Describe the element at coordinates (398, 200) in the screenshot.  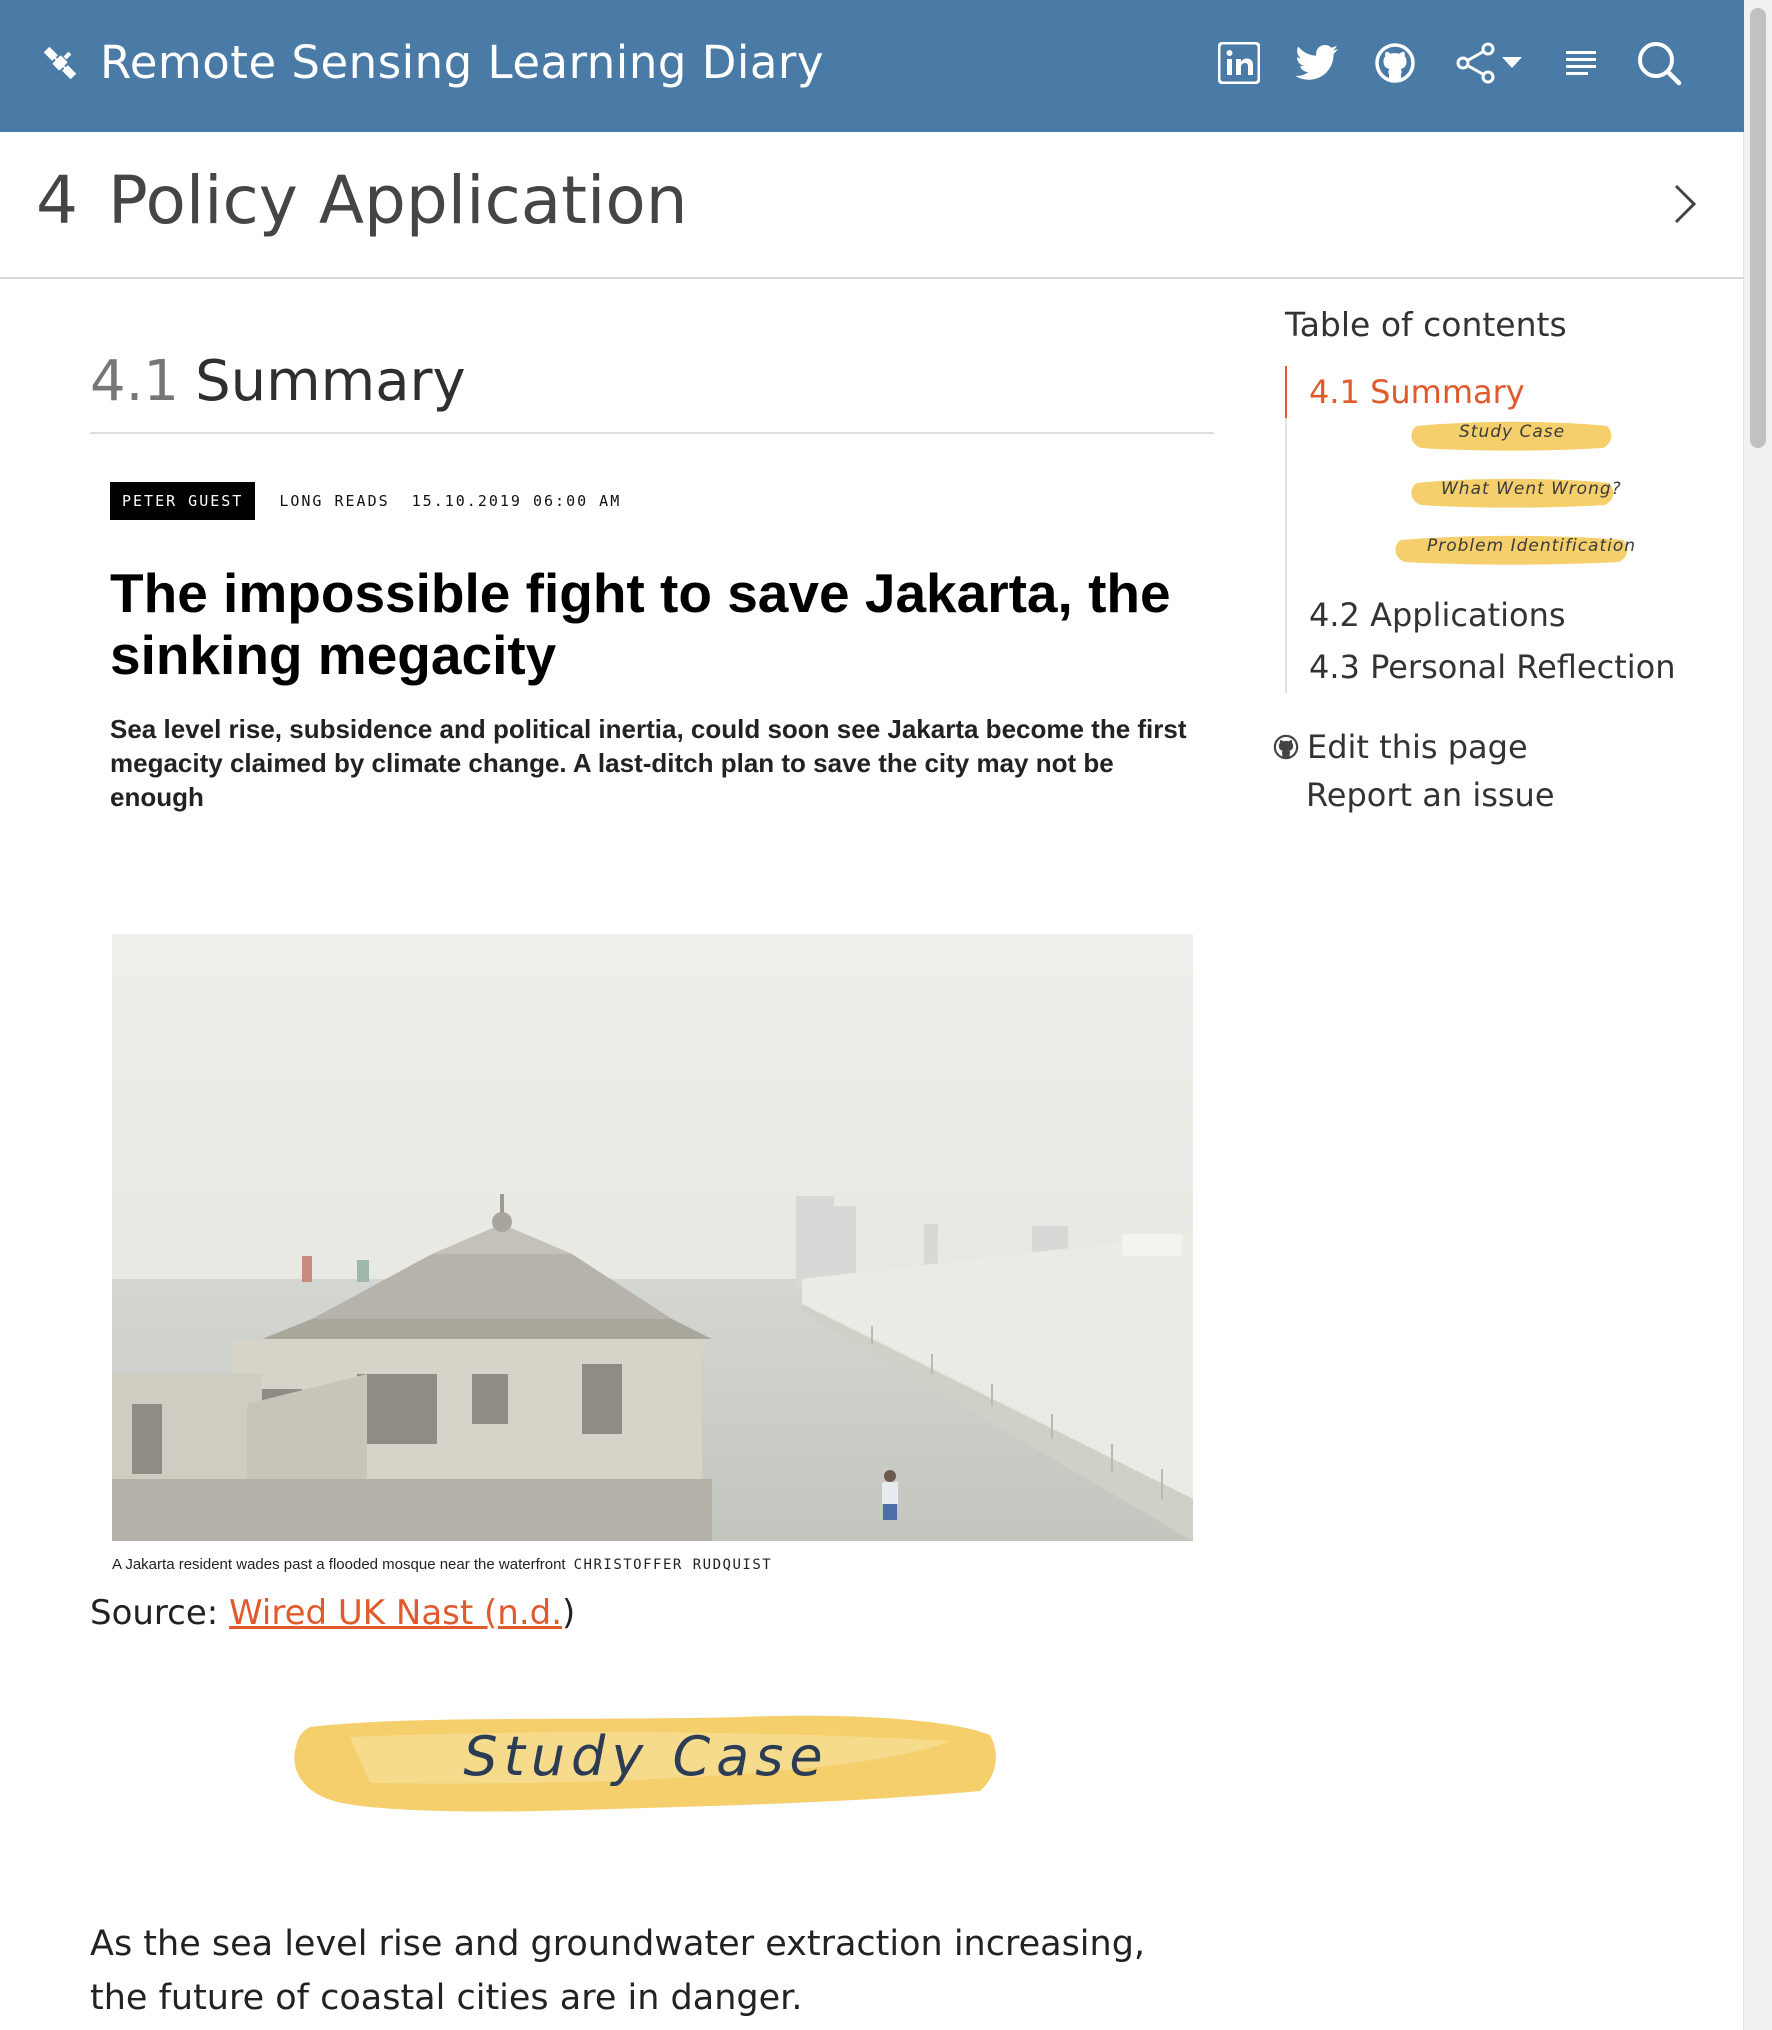
I see `chapter-title-text: Policy Application` at that location.